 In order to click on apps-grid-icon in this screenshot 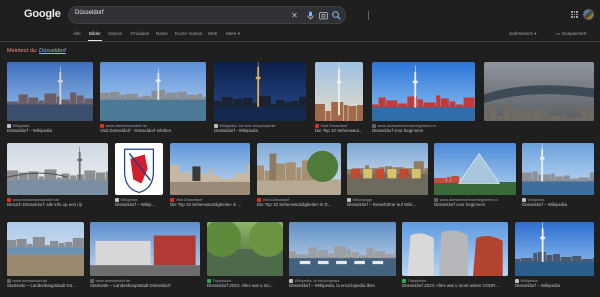, I will do `click(574, 14)`.